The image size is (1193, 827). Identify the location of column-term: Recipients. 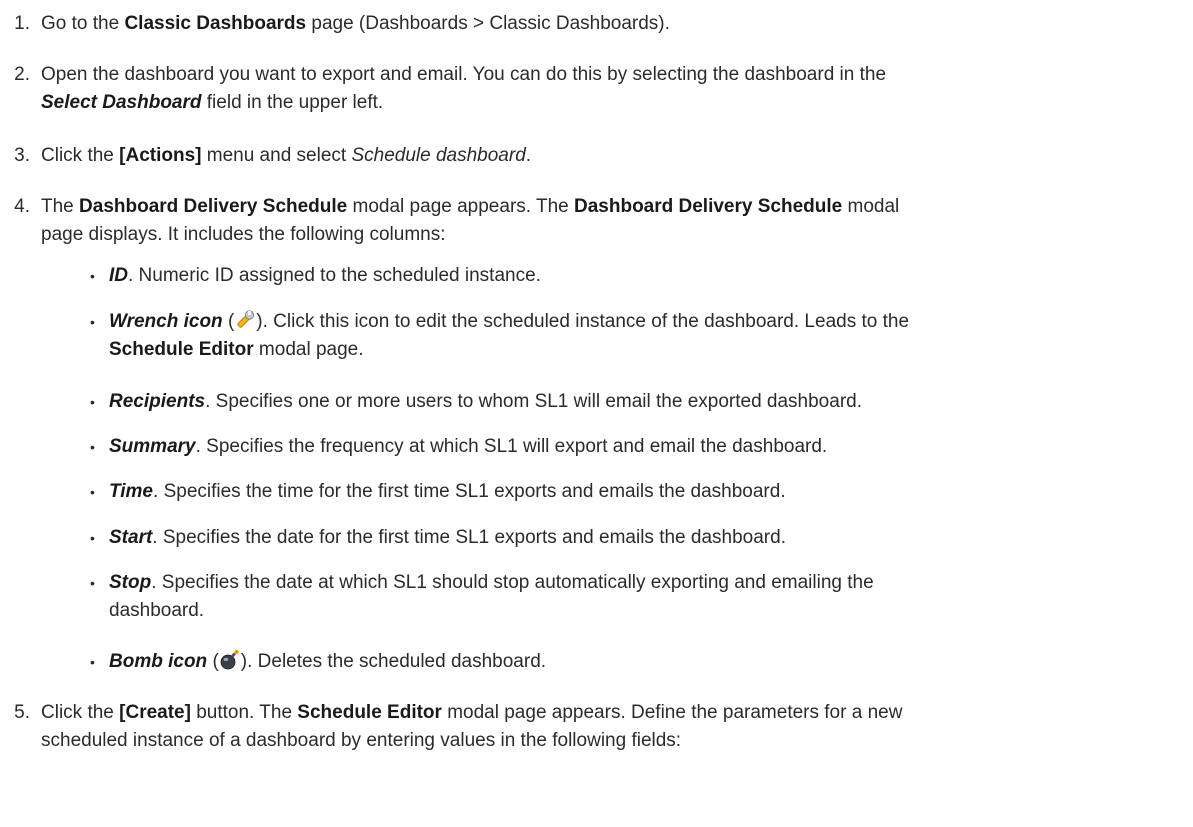
(157, 401).